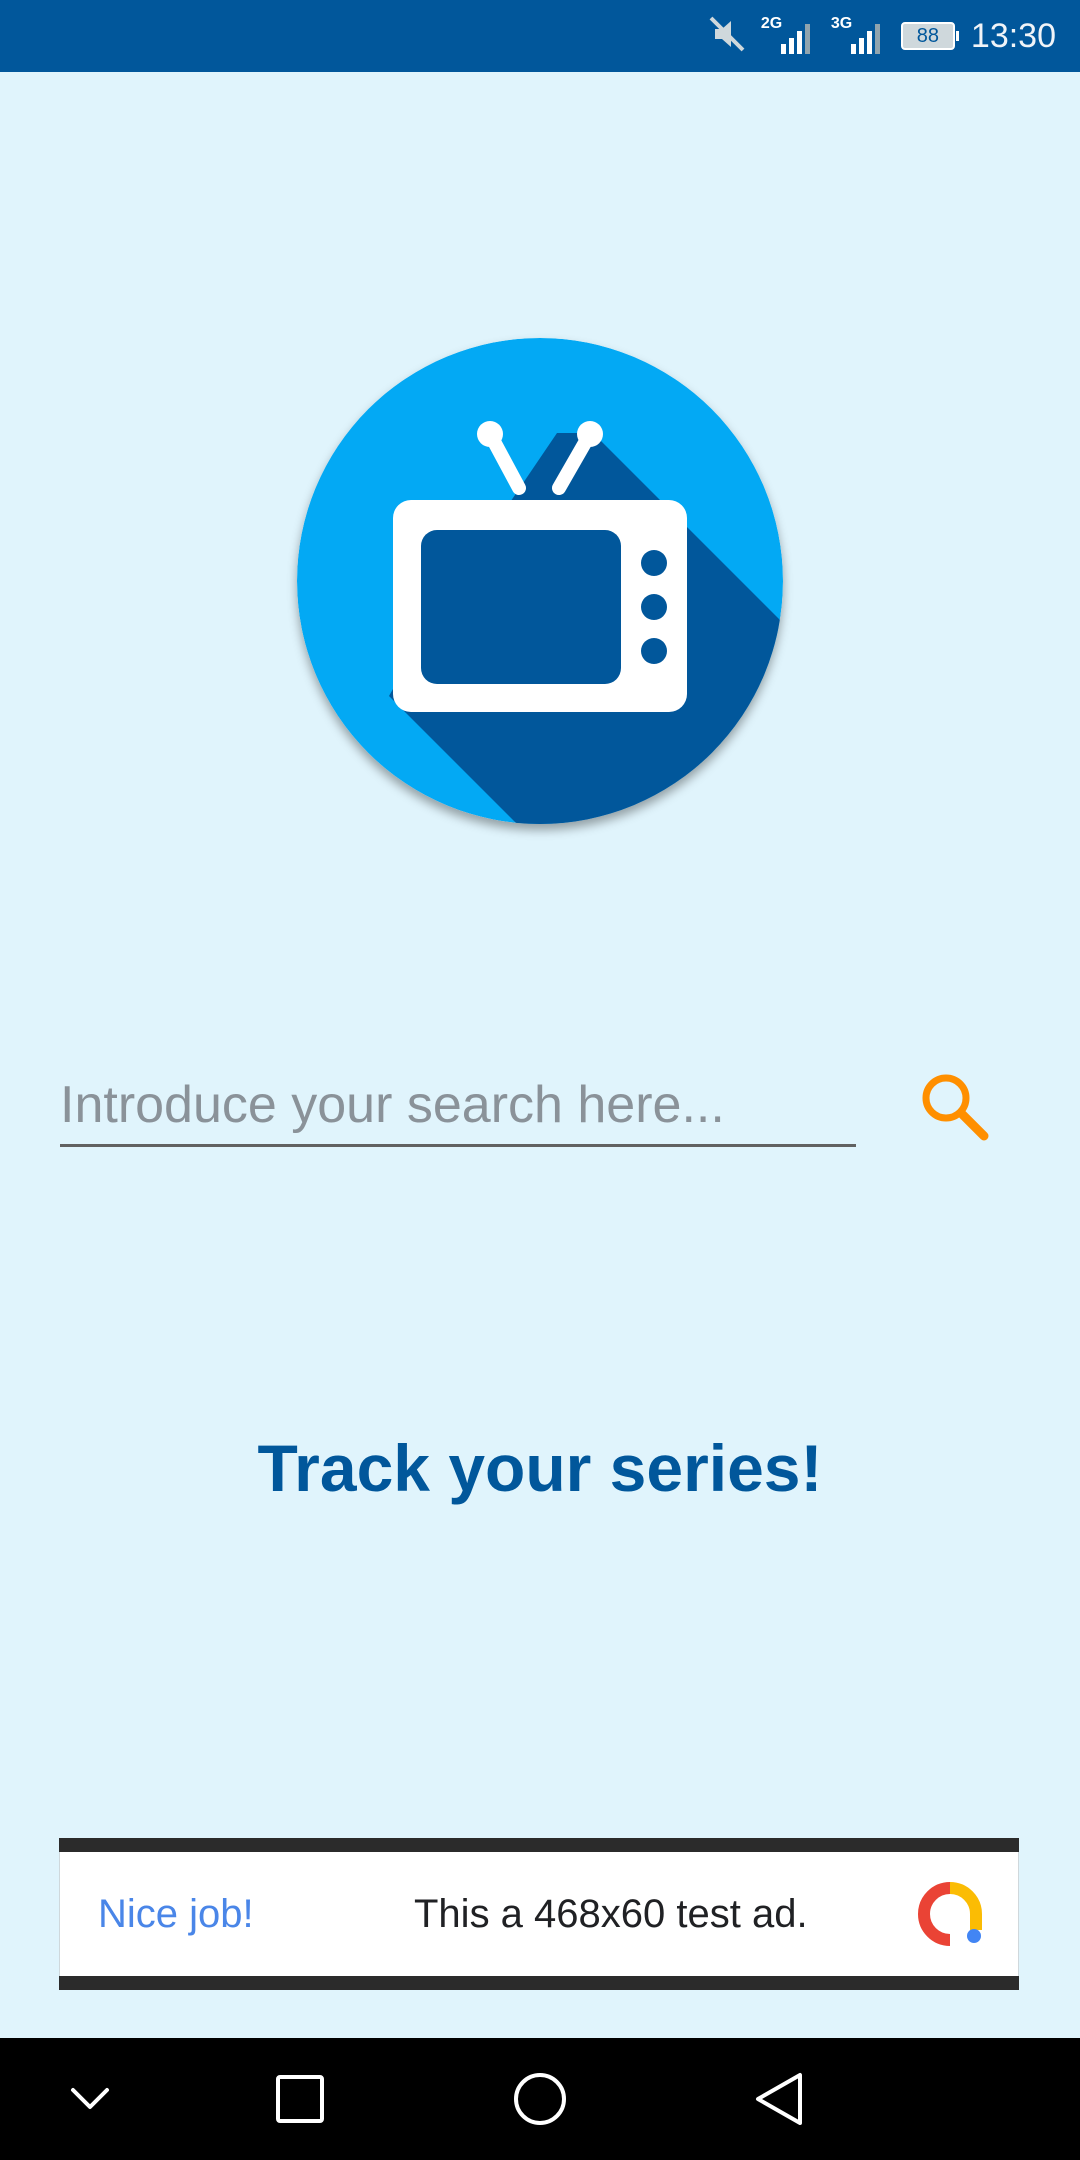 This screenshot has width=1080, height=2160. Describe the element at coordinates (300, 2099) in the screenshot. I see `recents-icon` at that location.